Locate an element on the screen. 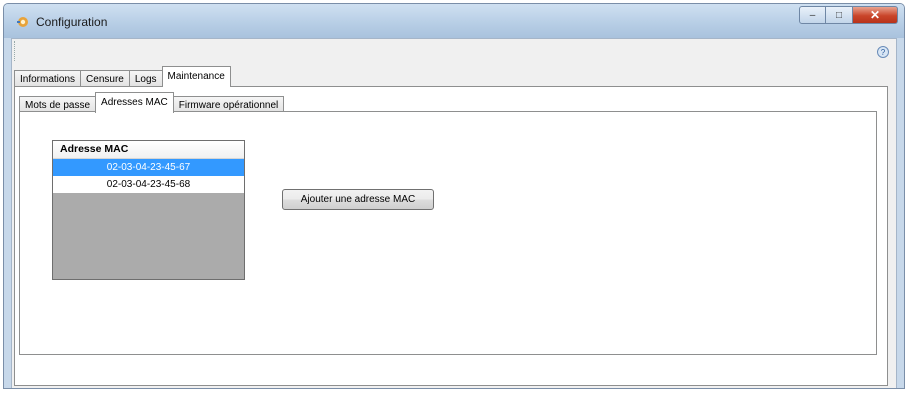 This screenshot has width=912, height=393. add-mac-address-button: Ajouter une adresse MAC is located at coordinates (358, 199).